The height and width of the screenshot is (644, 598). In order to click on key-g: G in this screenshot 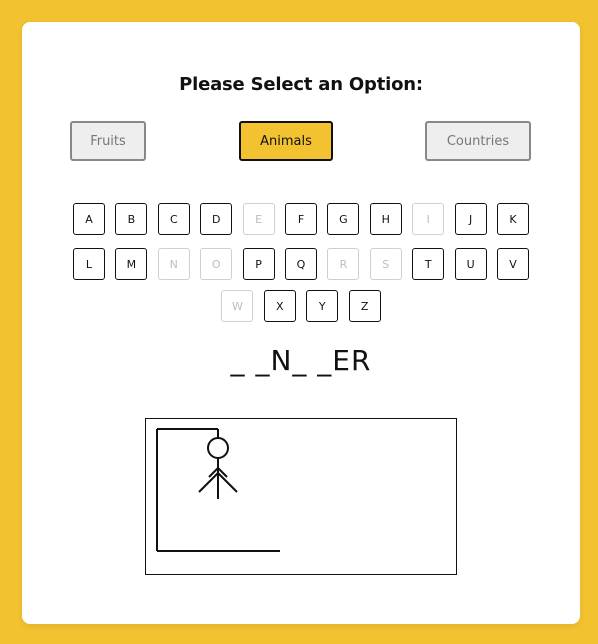, I will do `click(343, 219)`.